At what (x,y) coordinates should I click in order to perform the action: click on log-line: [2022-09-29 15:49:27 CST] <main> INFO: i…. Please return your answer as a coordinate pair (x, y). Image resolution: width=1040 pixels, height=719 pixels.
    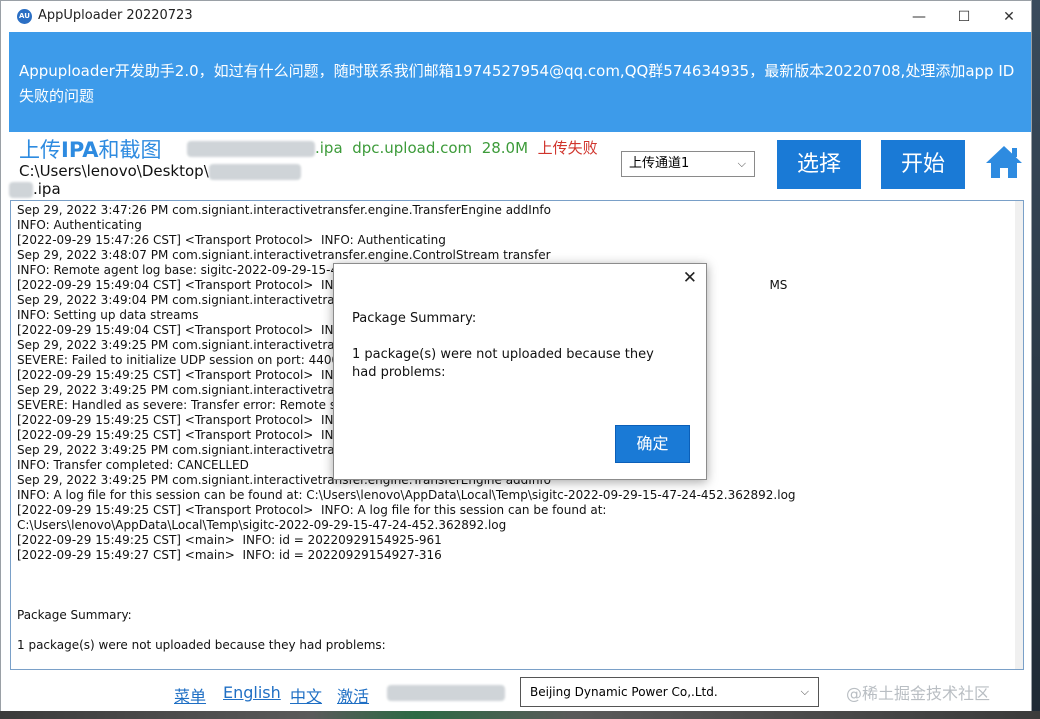
    Looking at the image, I should click on (229, 555).